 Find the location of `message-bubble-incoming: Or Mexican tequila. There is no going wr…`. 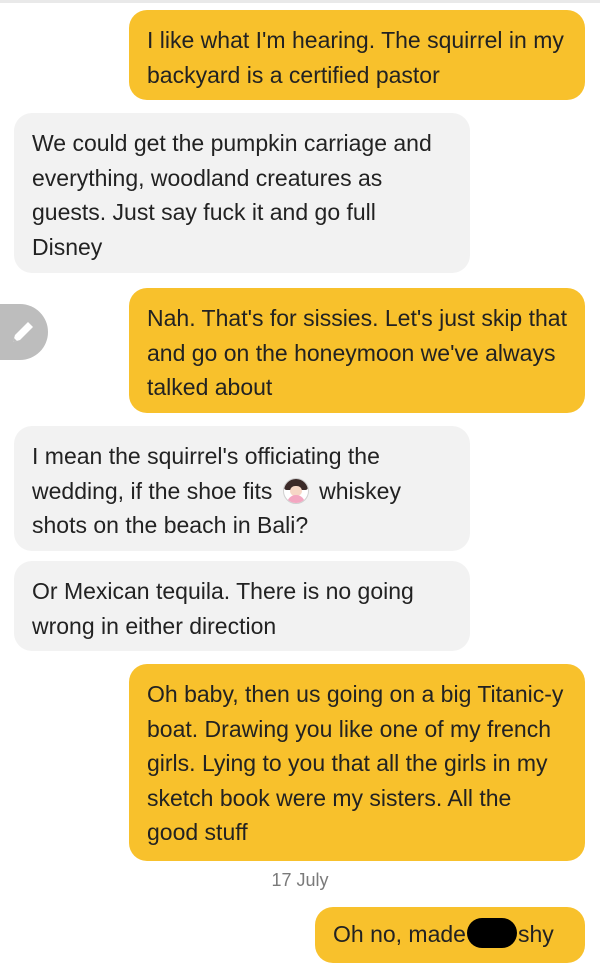

message-bubble-incoming: Or Mexican tequila. There is no going wr… is located at coordinates (242, 606).